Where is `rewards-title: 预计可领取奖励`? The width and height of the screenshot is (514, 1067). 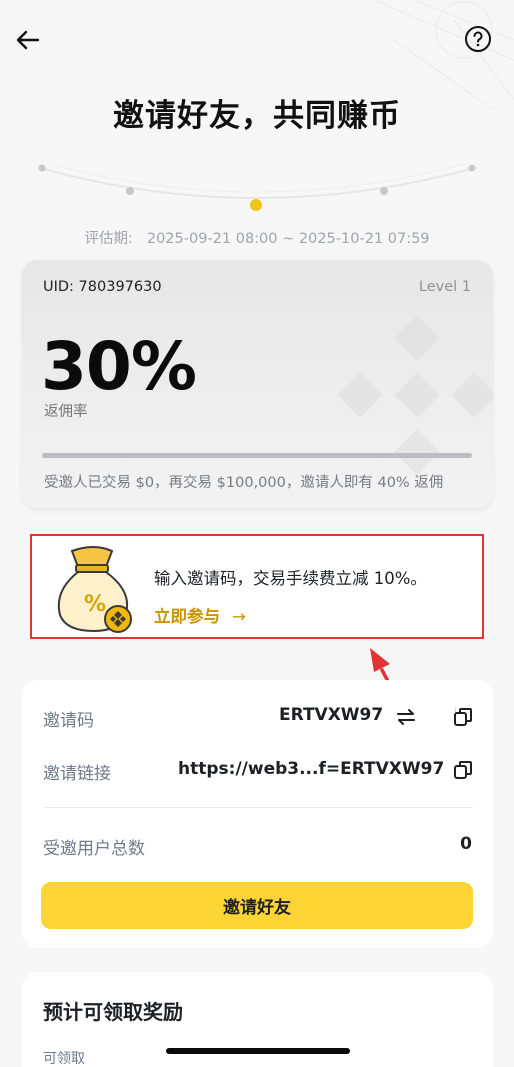 rewards-title: 预计可领取奖励 is located at coordinates (113, 1012).